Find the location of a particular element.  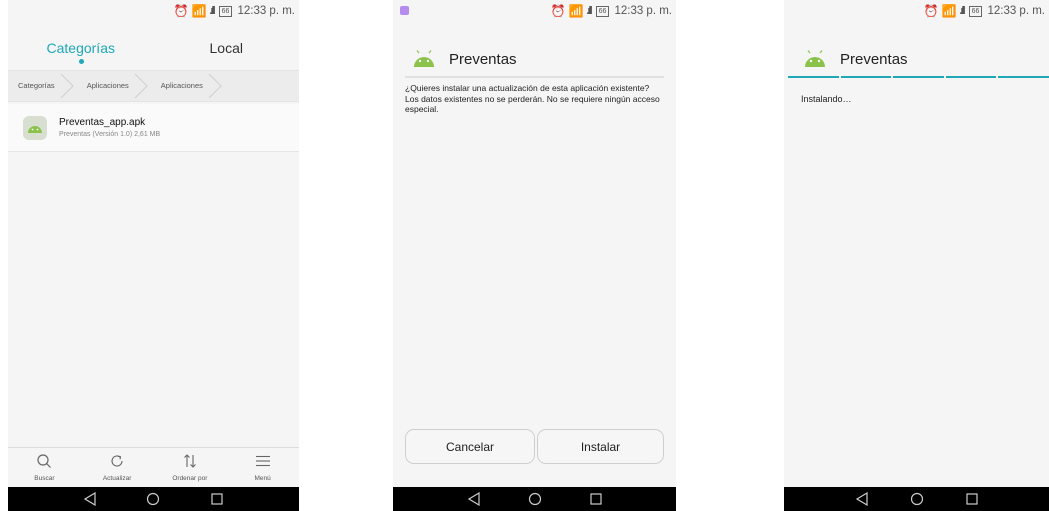

tab-local: Local is located at coordinates (227, 51).